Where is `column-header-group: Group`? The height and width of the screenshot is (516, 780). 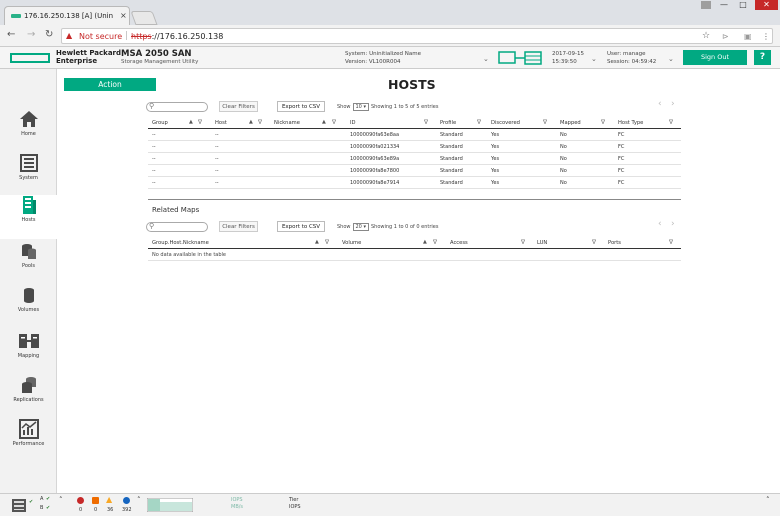
column-header-group: Group is located at coordinates (160, 123).